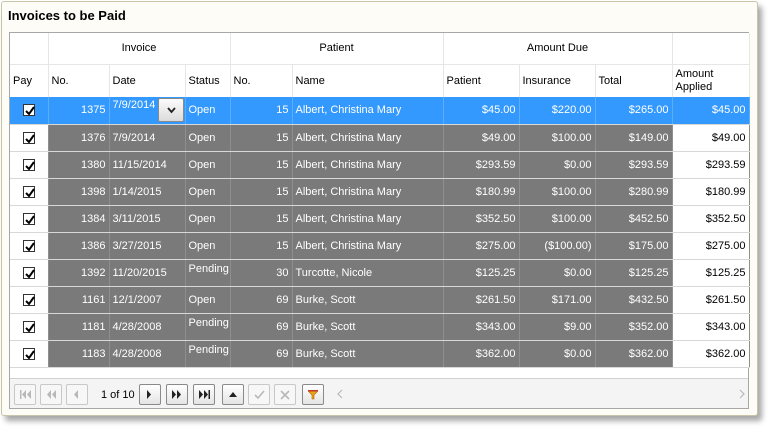 The image size is (770, 428). I want to click on status-cell: Pending, so click(208, 327).